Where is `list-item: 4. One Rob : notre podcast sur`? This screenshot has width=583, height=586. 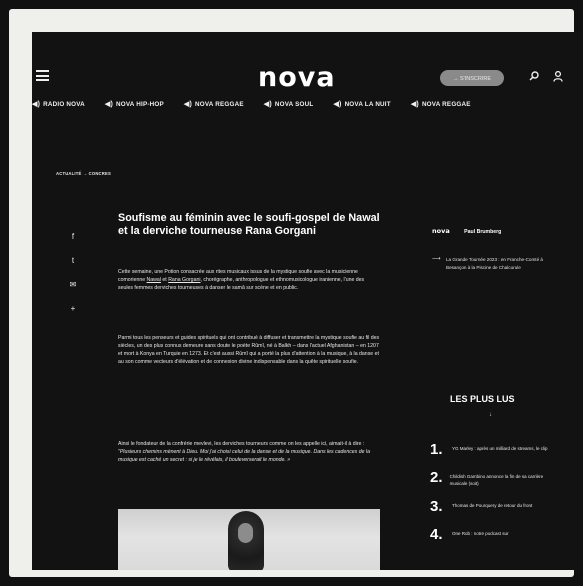 list-item: 4. One Rob : notre podcast sur is located at coordinates (495, 535).